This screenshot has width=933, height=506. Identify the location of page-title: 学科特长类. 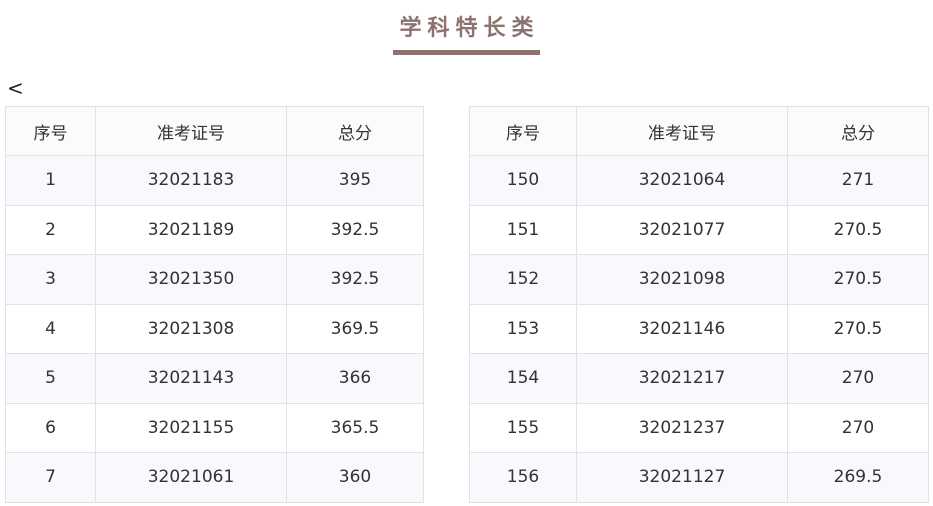
(466, 34).